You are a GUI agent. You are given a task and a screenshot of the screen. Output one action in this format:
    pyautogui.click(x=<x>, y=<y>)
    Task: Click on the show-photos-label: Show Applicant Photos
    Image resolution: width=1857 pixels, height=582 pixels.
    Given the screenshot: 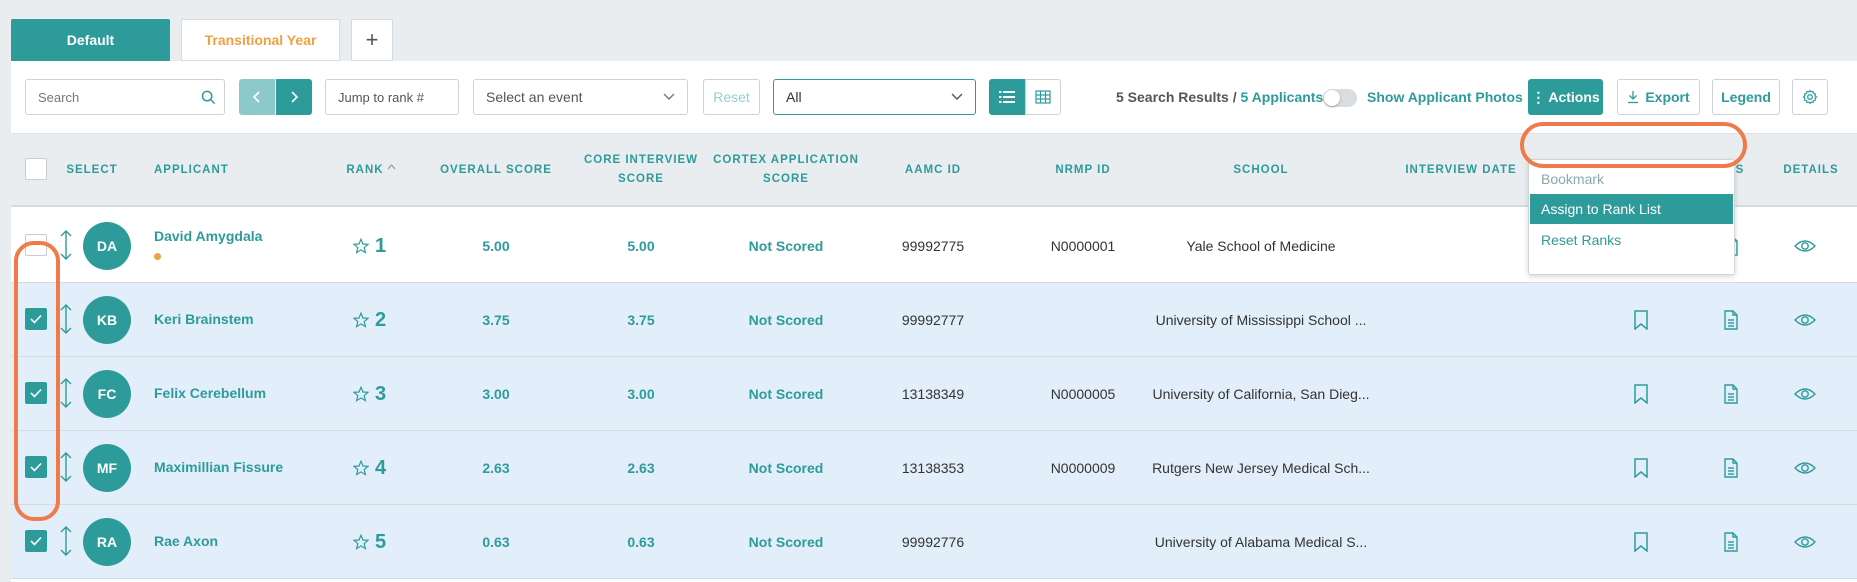 What is the action you would take?
    pyautogui.click(x=1445, y=97)
    